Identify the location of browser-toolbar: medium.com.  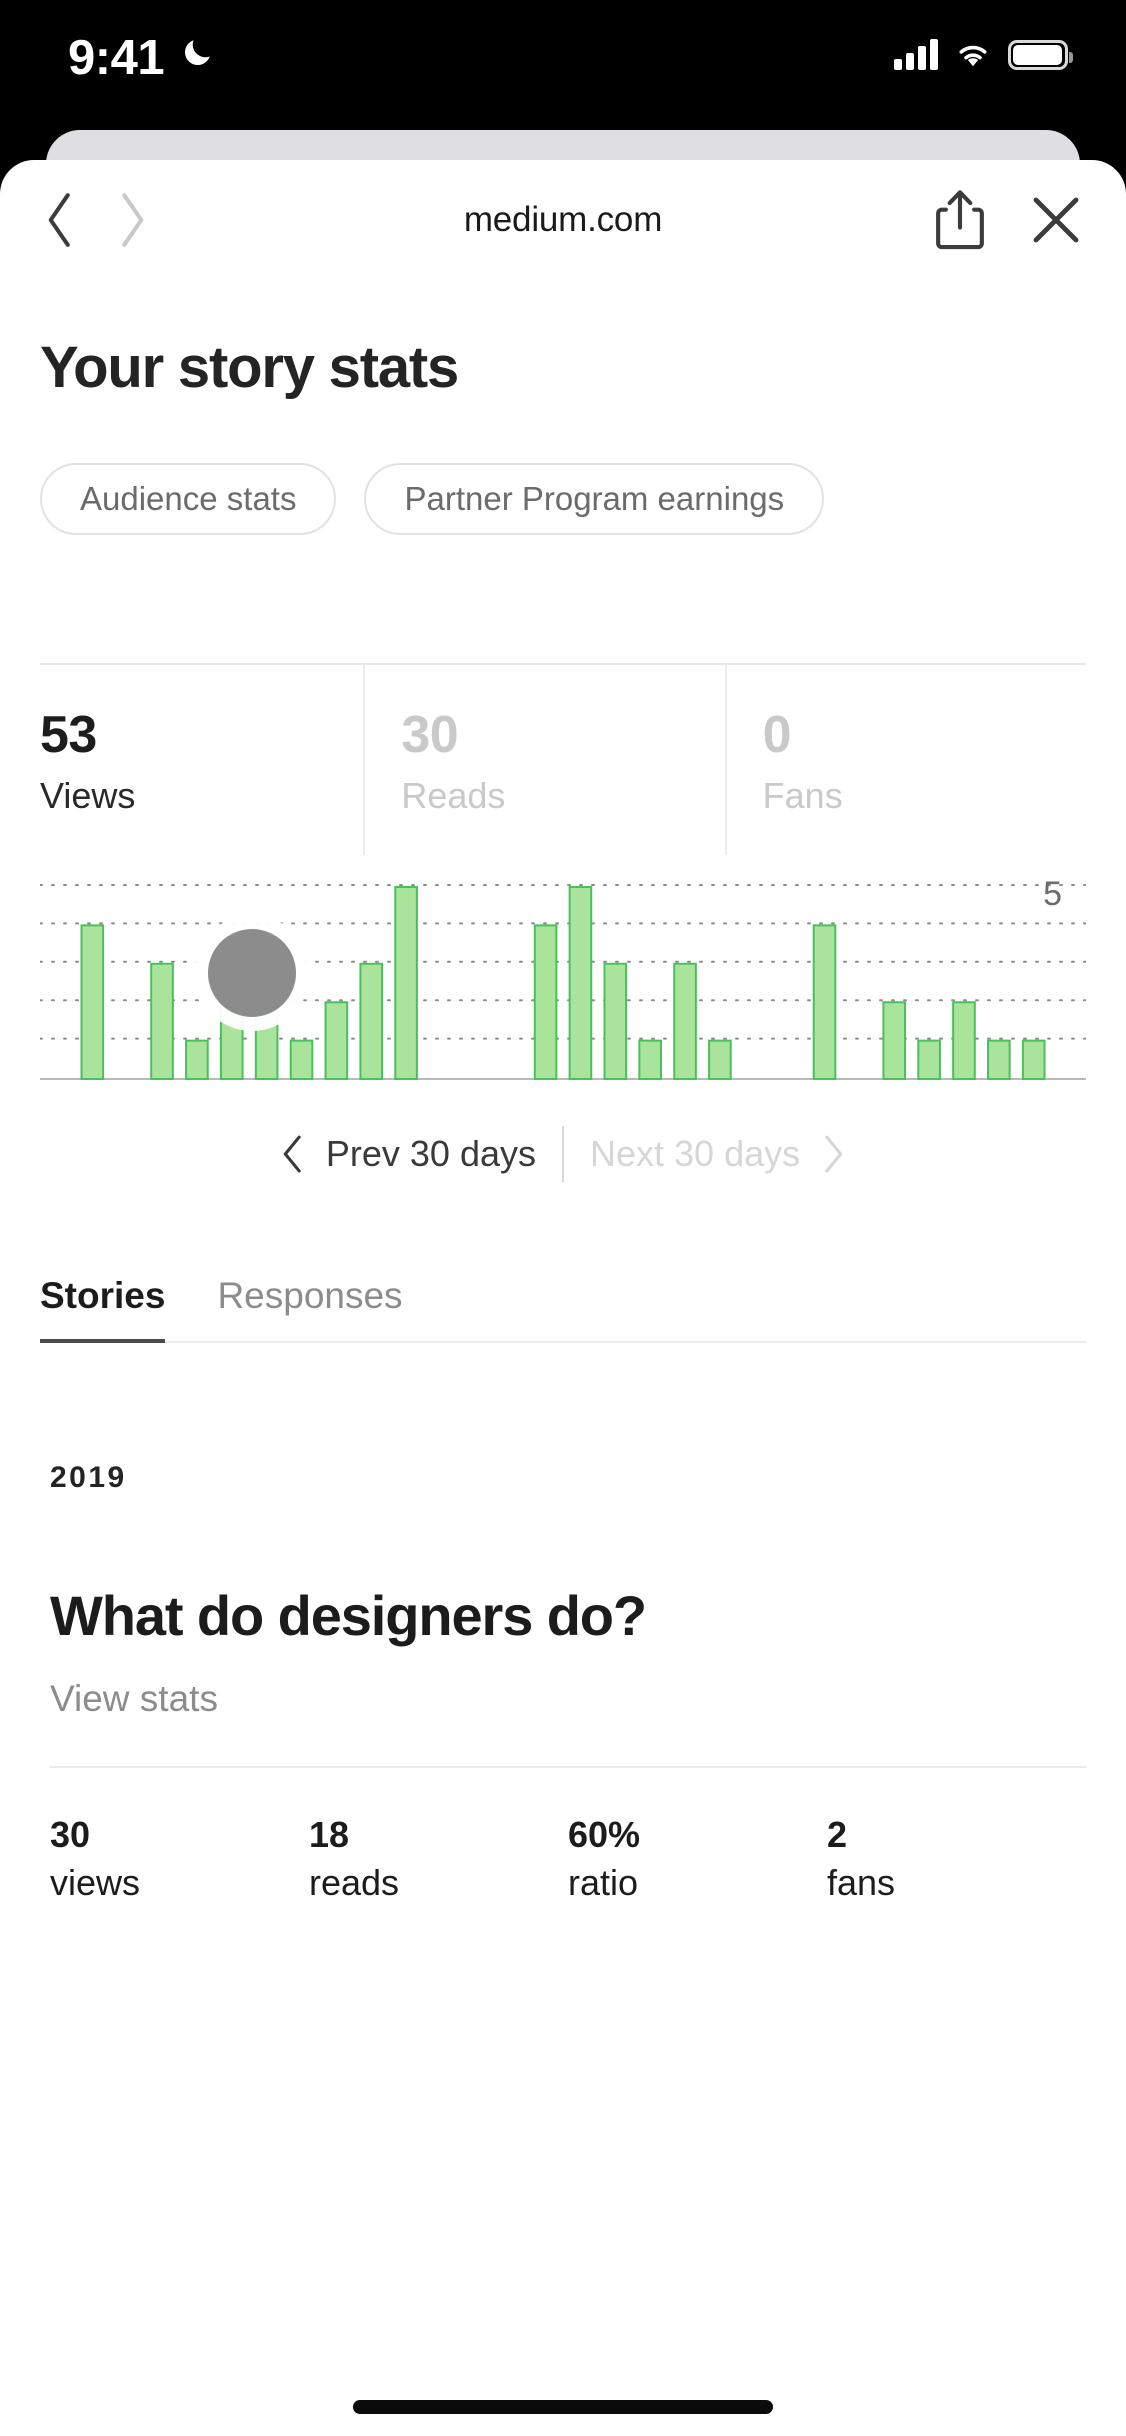
(563, 220).